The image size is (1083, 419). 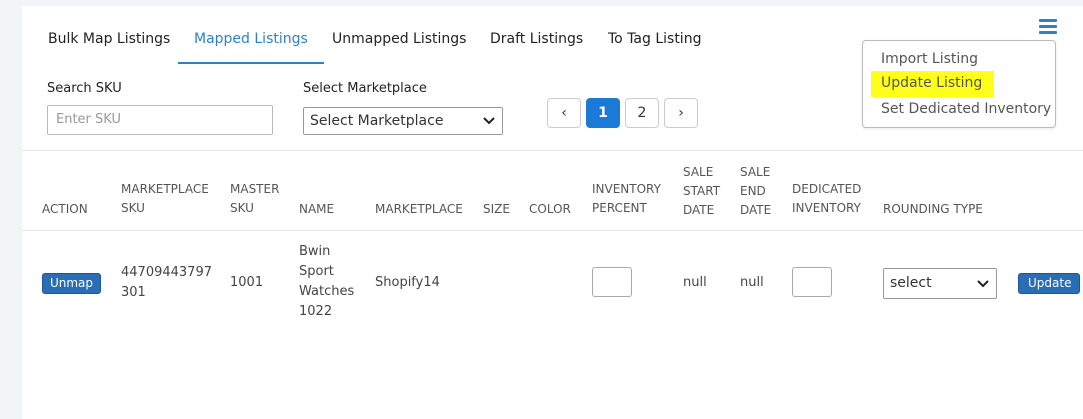 What do you see at coordinates (251, 42) in the screenshot?
I see `tab-mapped-listings: Mapped Listings` at bounding box center [251, 42].